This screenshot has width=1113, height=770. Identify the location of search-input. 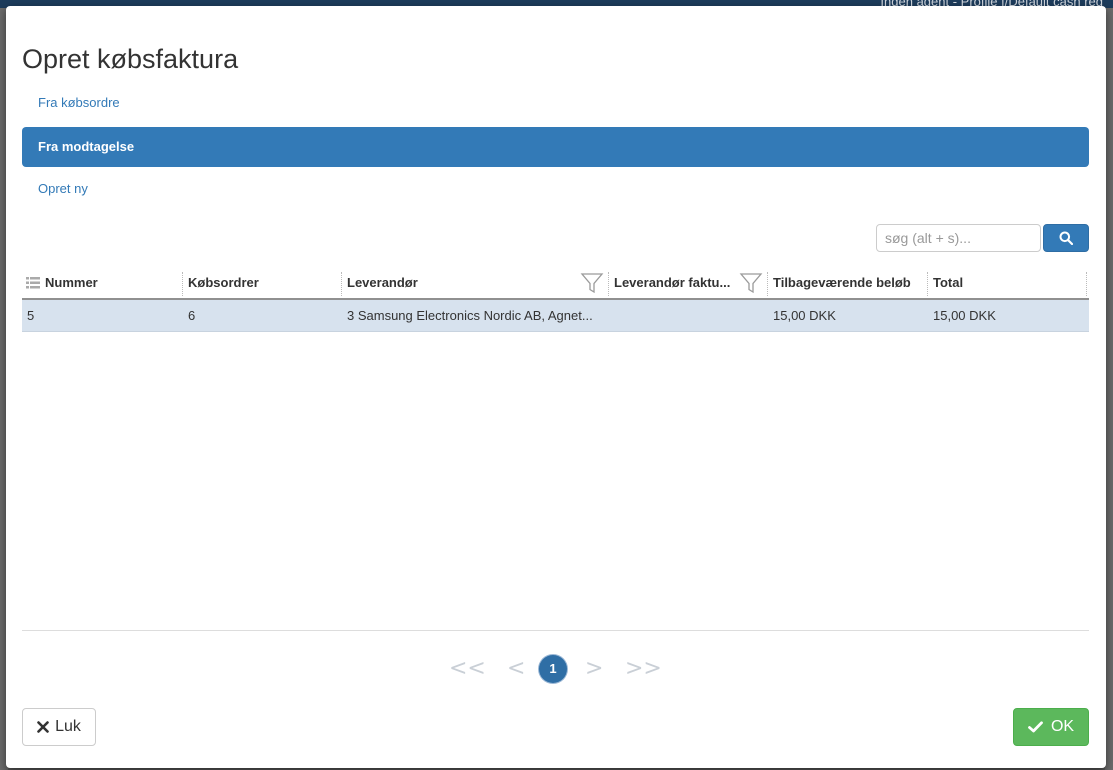
(958, 238).